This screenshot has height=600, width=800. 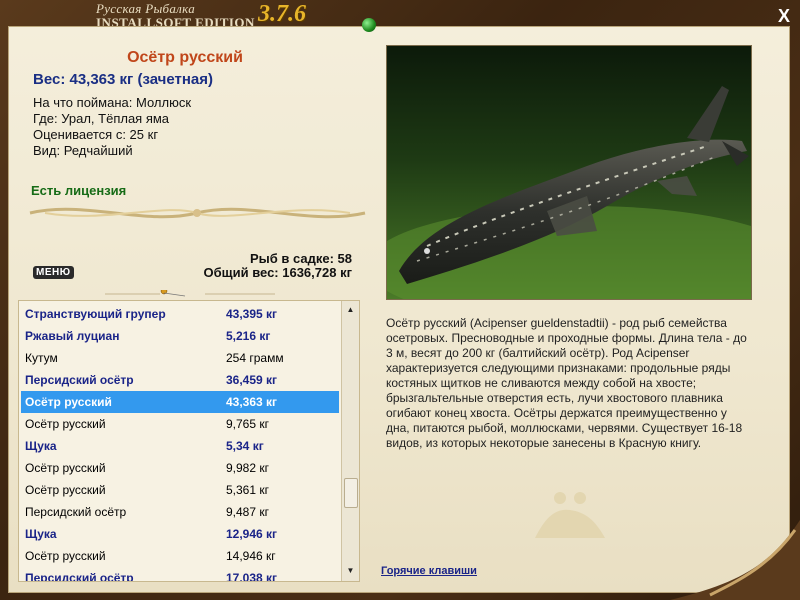 What do you see at coordinates (251, 556) in the screenshot?
I see `list-item-weight: 14,946 кг` at bounding box center [251, 556].